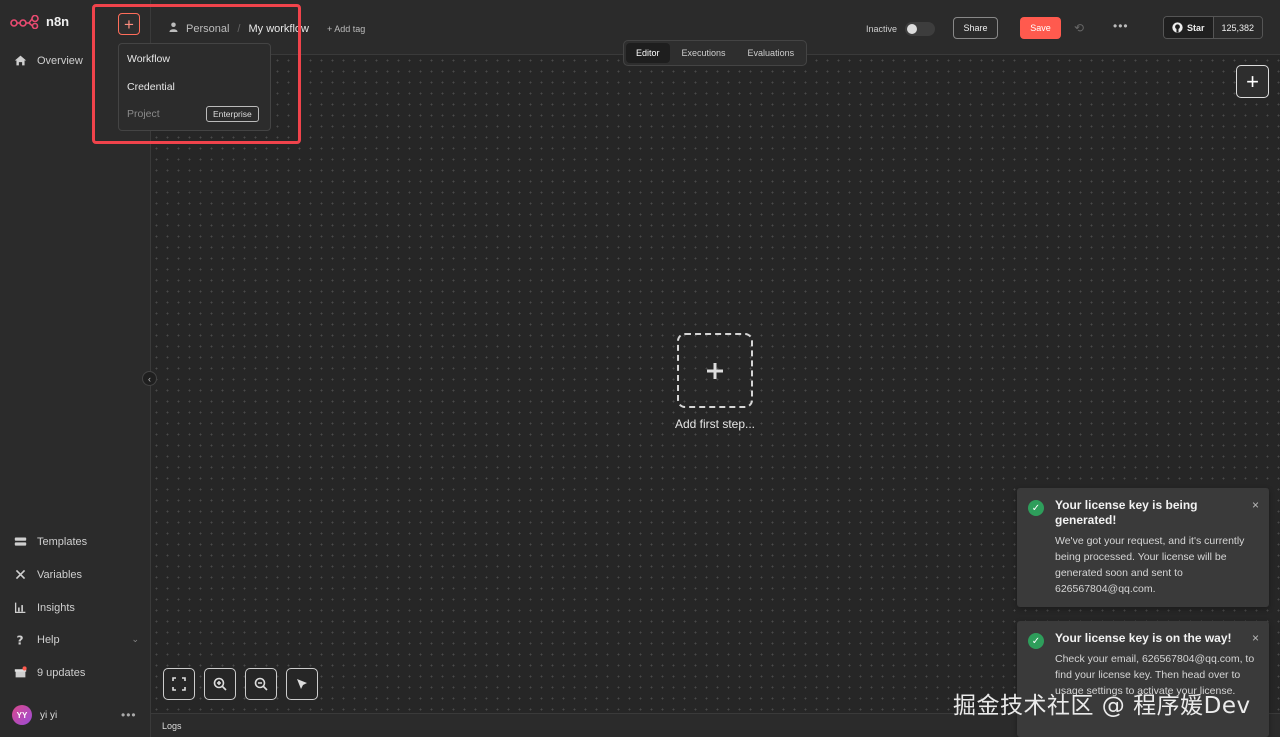 This screenshot has width=1280, height=737. I want to click on github-star-button: Star 125,382, so click(1213, 27).